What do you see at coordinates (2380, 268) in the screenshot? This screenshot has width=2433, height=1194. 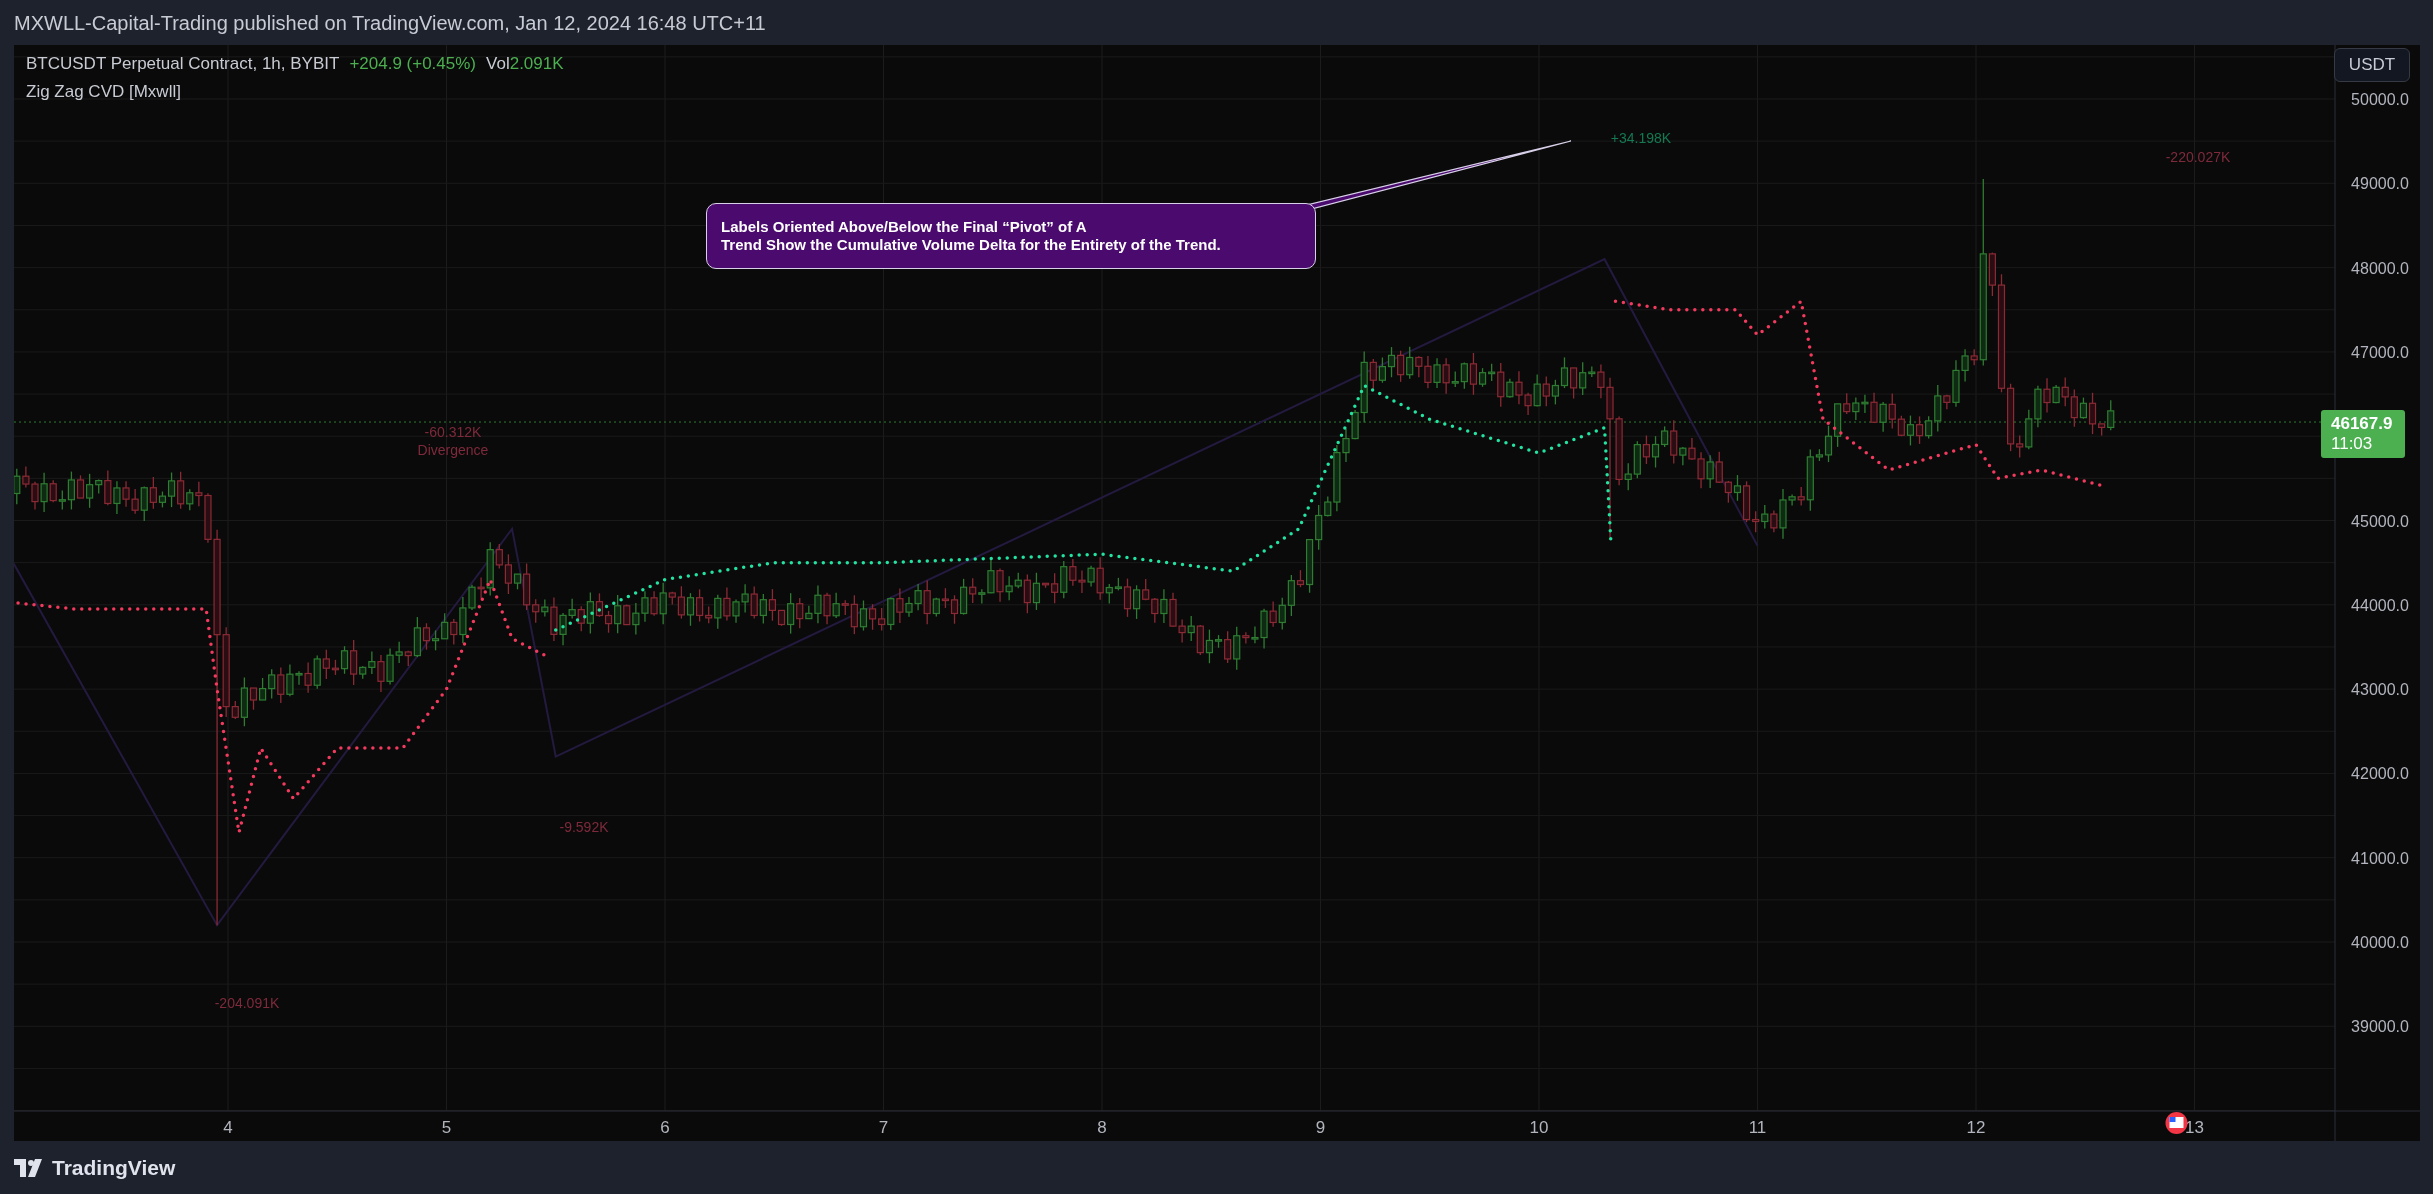 I see `price-tick: 48000.0` at bounding box center [2380, 268].